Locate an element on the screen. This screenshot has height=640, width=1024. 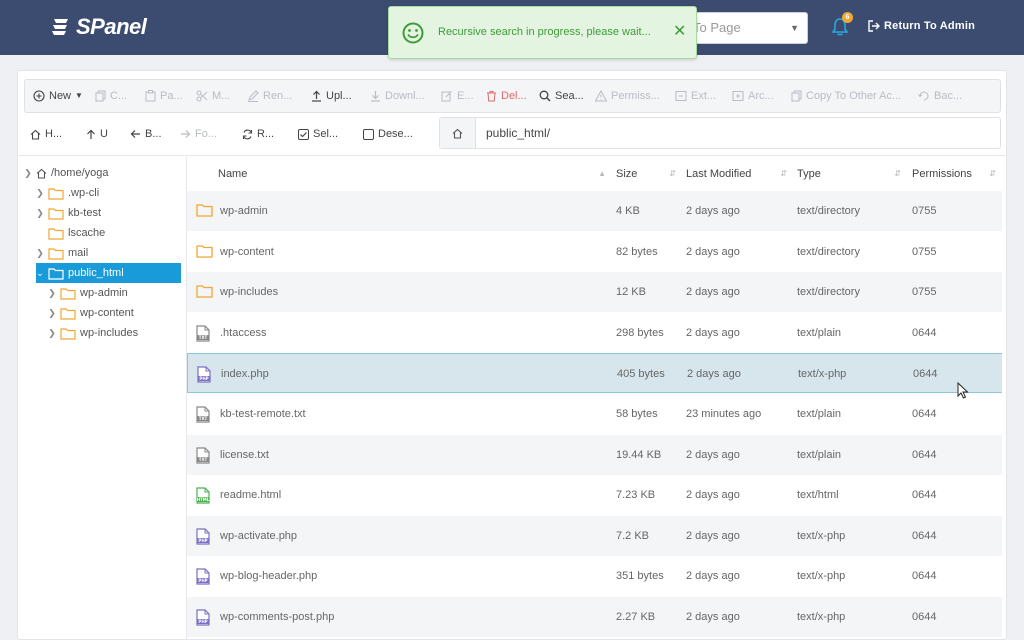
file-name: wp-blog-header.php is located at coordinates (268, 576).